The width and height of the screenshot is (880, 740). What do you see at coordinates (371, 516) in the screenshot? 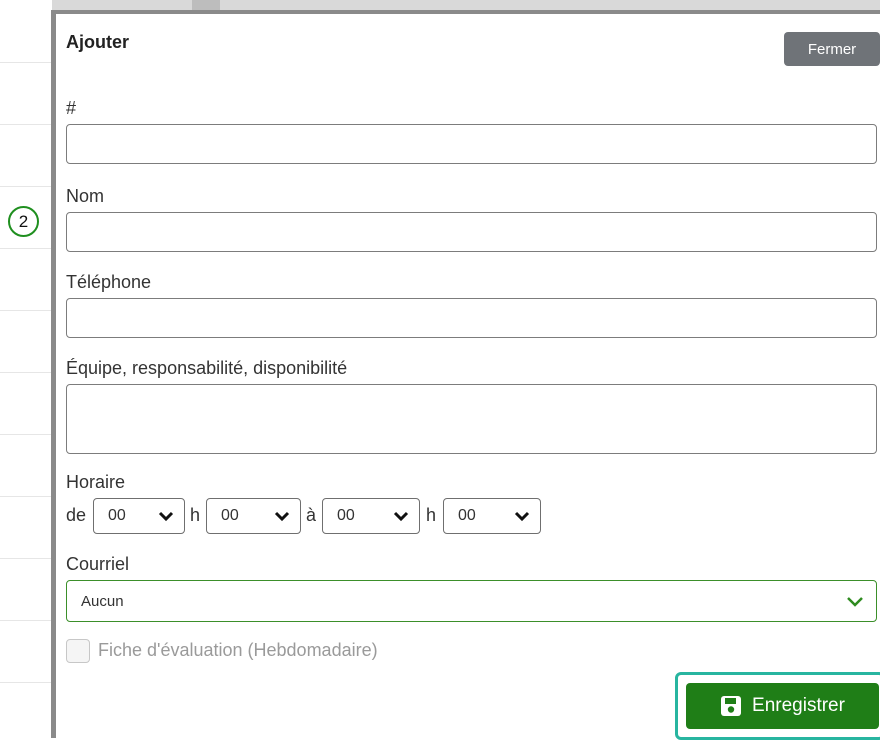
I see `to-hour-select: 00` at bounding box center [371, 516].